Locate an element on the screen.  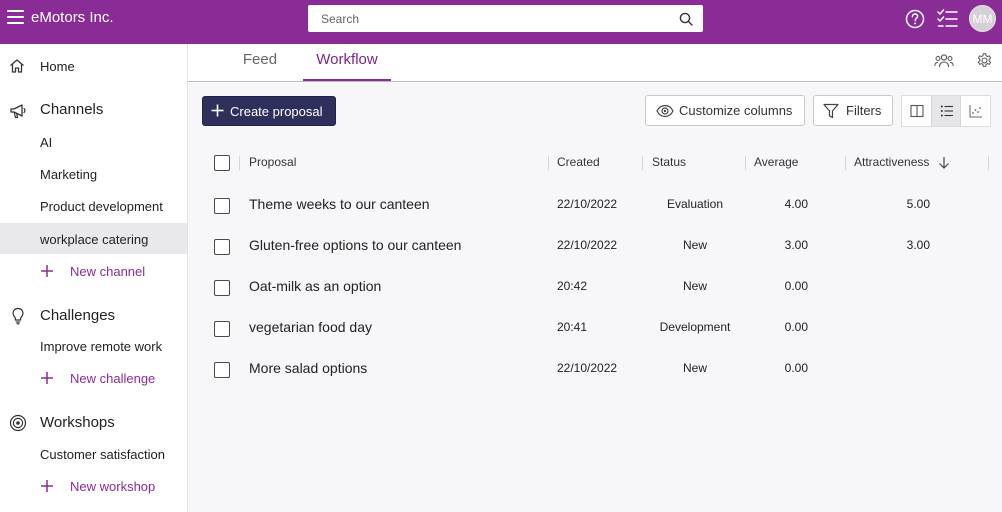
sidebar-item-label: New workshop is located at coordinates (113, 486).